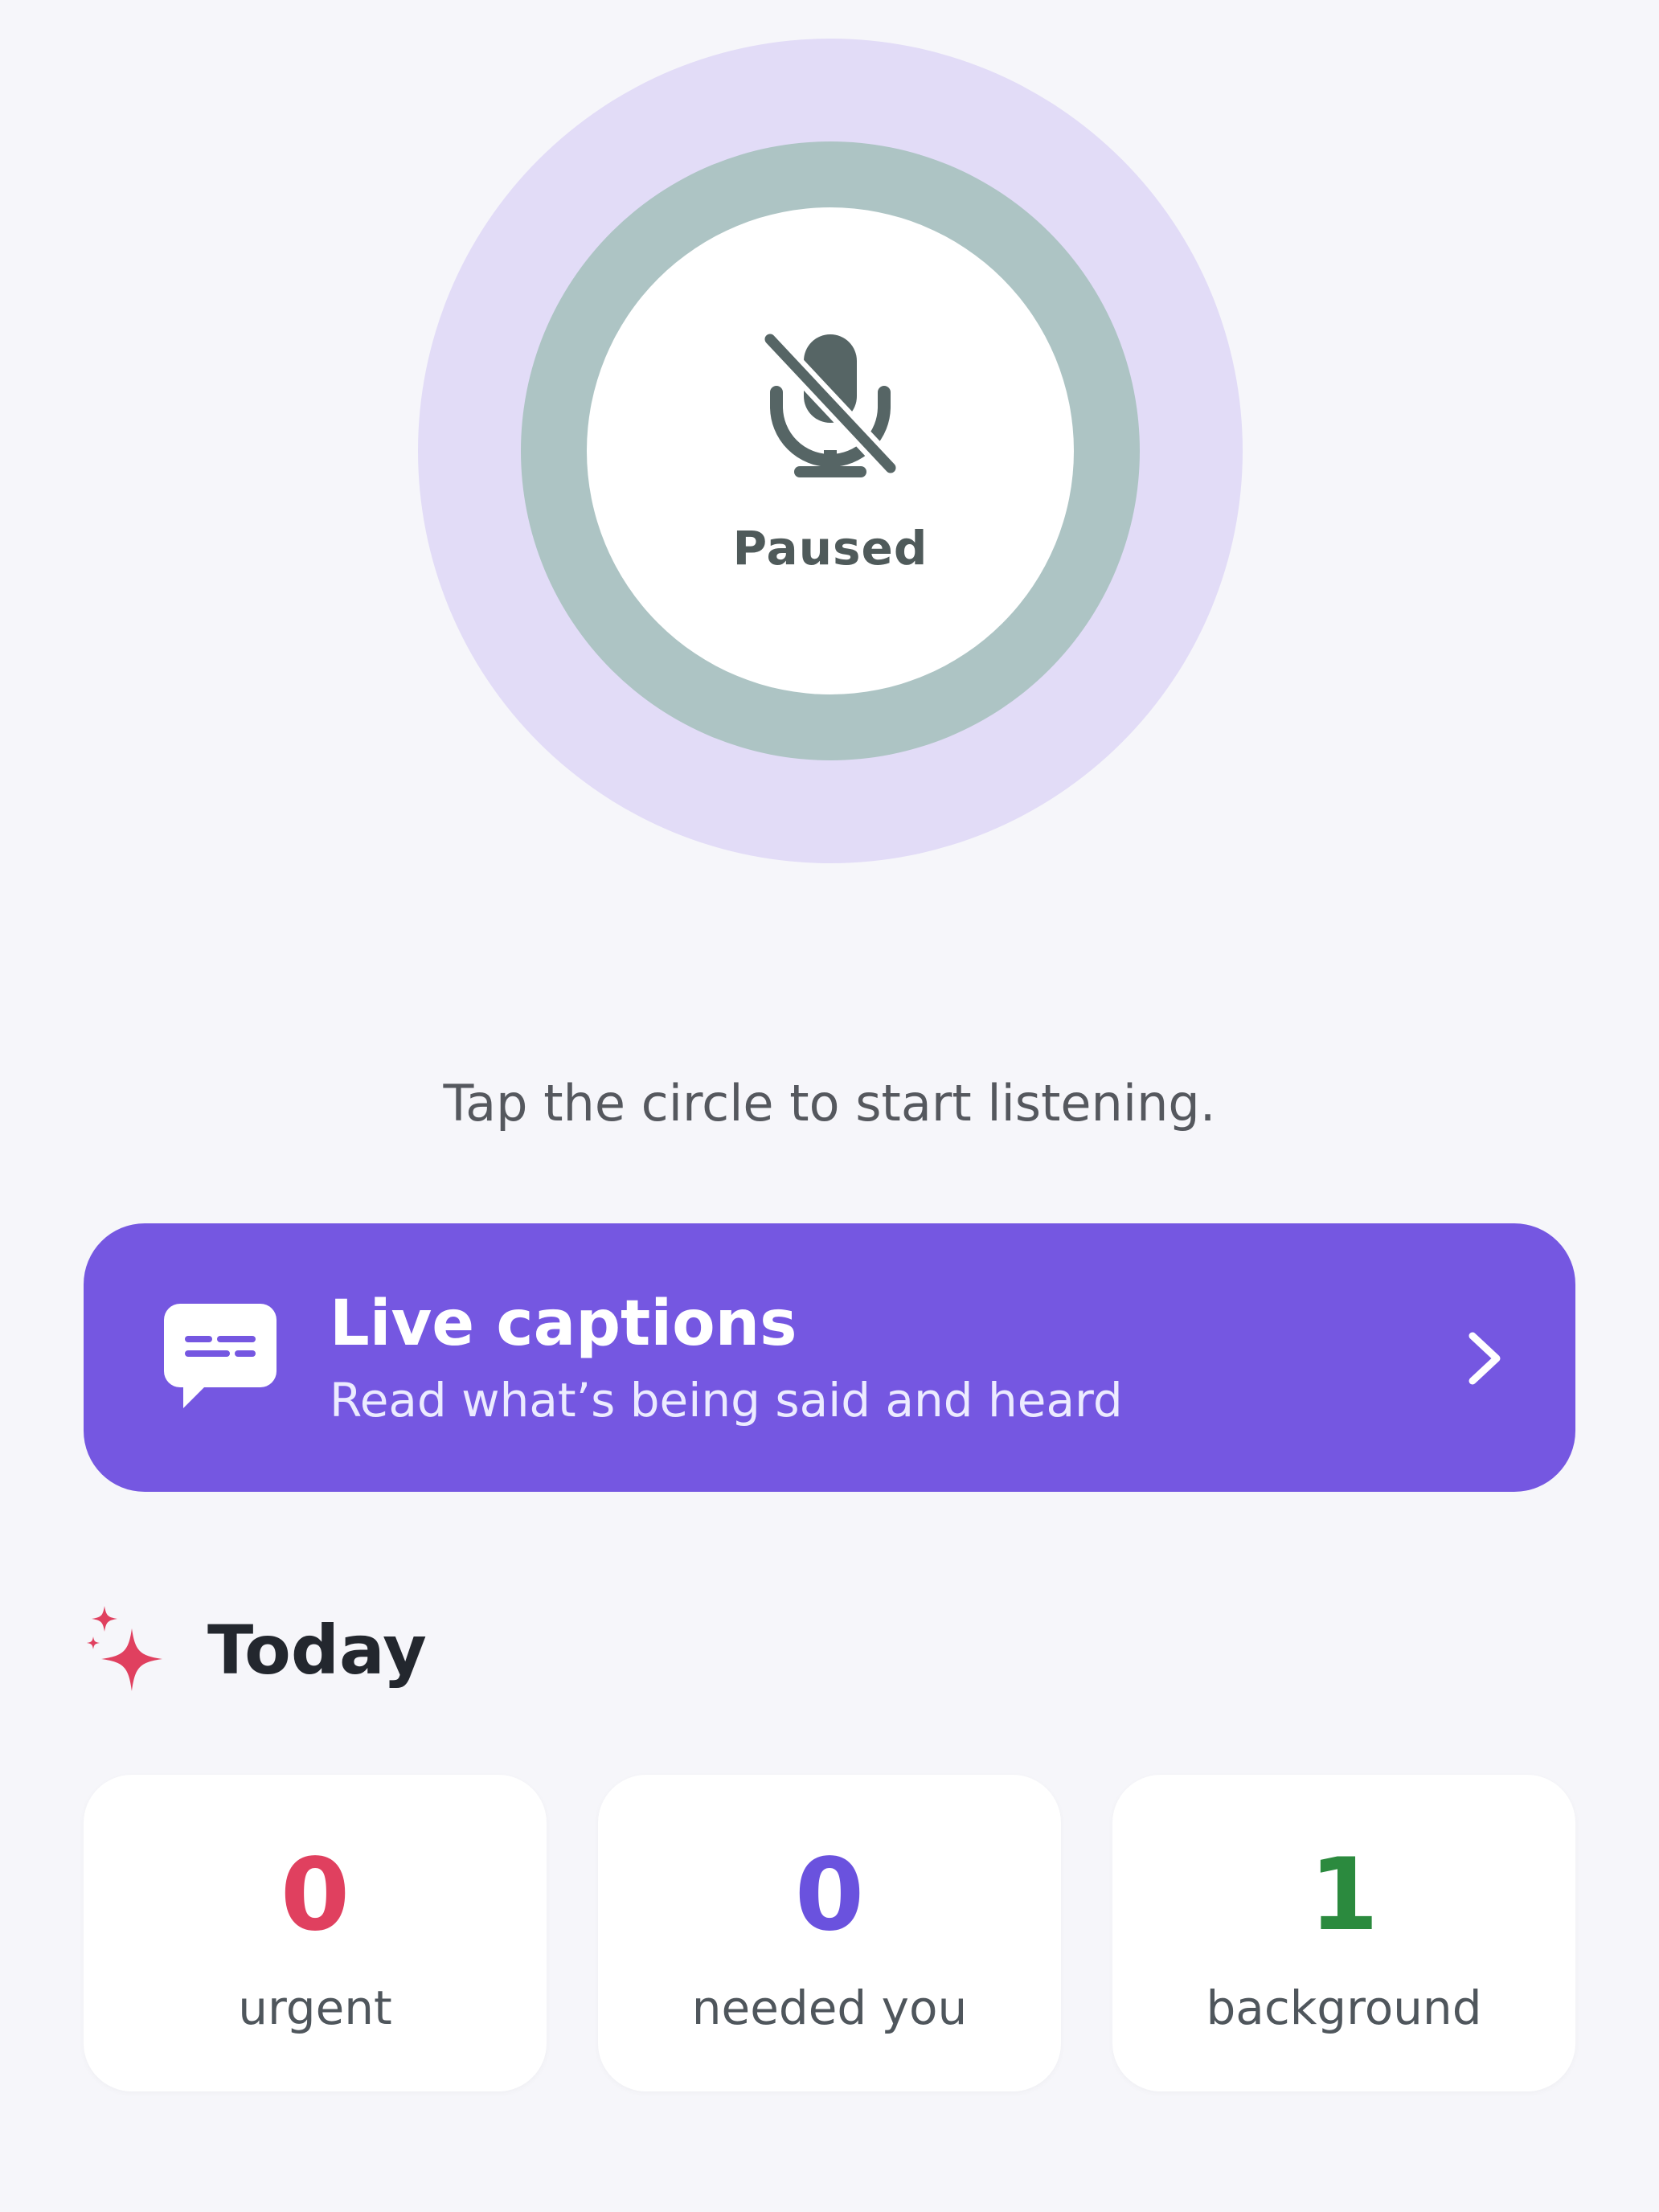 The image size is (1659, 2212). I want to click on microphone-off-icon, so click(830, 404).